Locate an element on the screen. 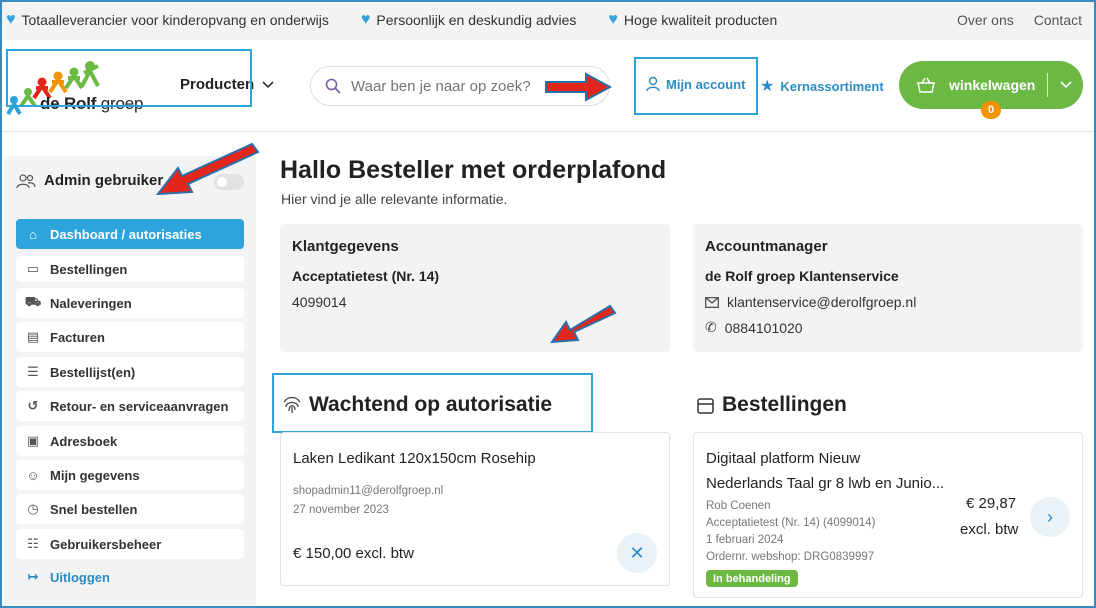  cart-count-badge: 0 is located at coordinates (991, 110).